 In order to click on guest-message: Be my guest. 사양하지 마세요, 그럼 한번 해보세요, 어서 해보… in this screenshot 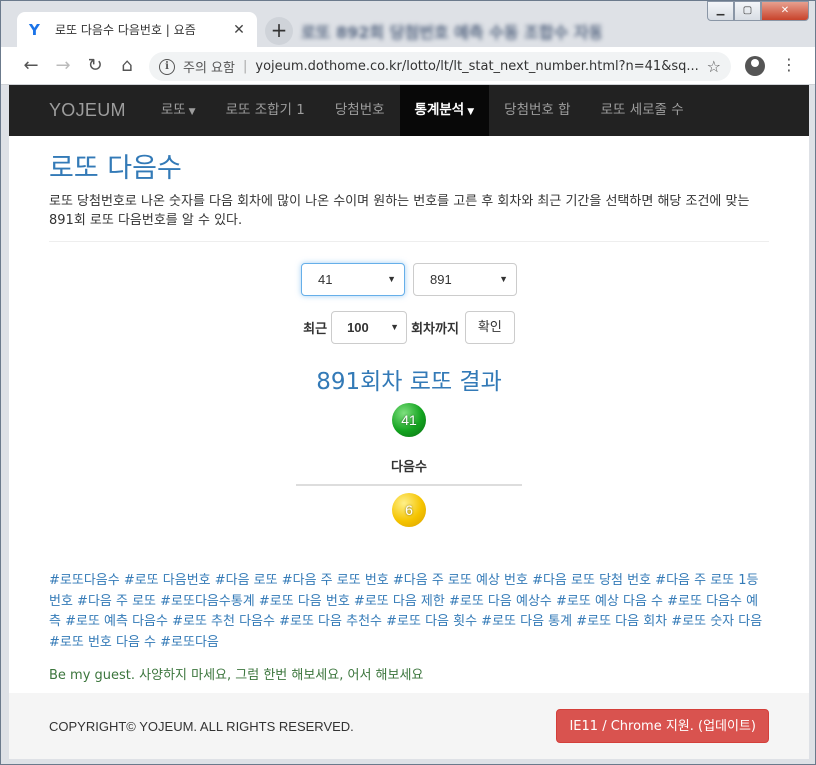, I will do `click(236, 675)`.